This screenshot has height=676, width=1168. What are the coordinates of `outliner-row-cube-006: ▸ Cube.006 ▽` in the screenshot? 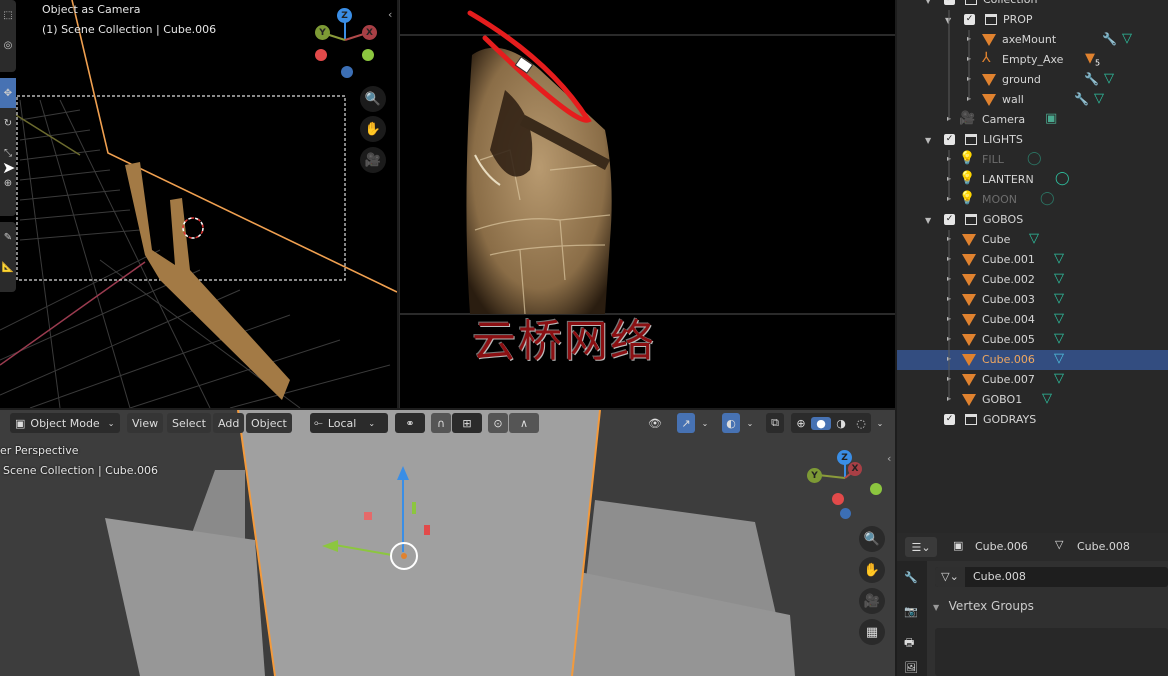 It's located at (1032, 360).